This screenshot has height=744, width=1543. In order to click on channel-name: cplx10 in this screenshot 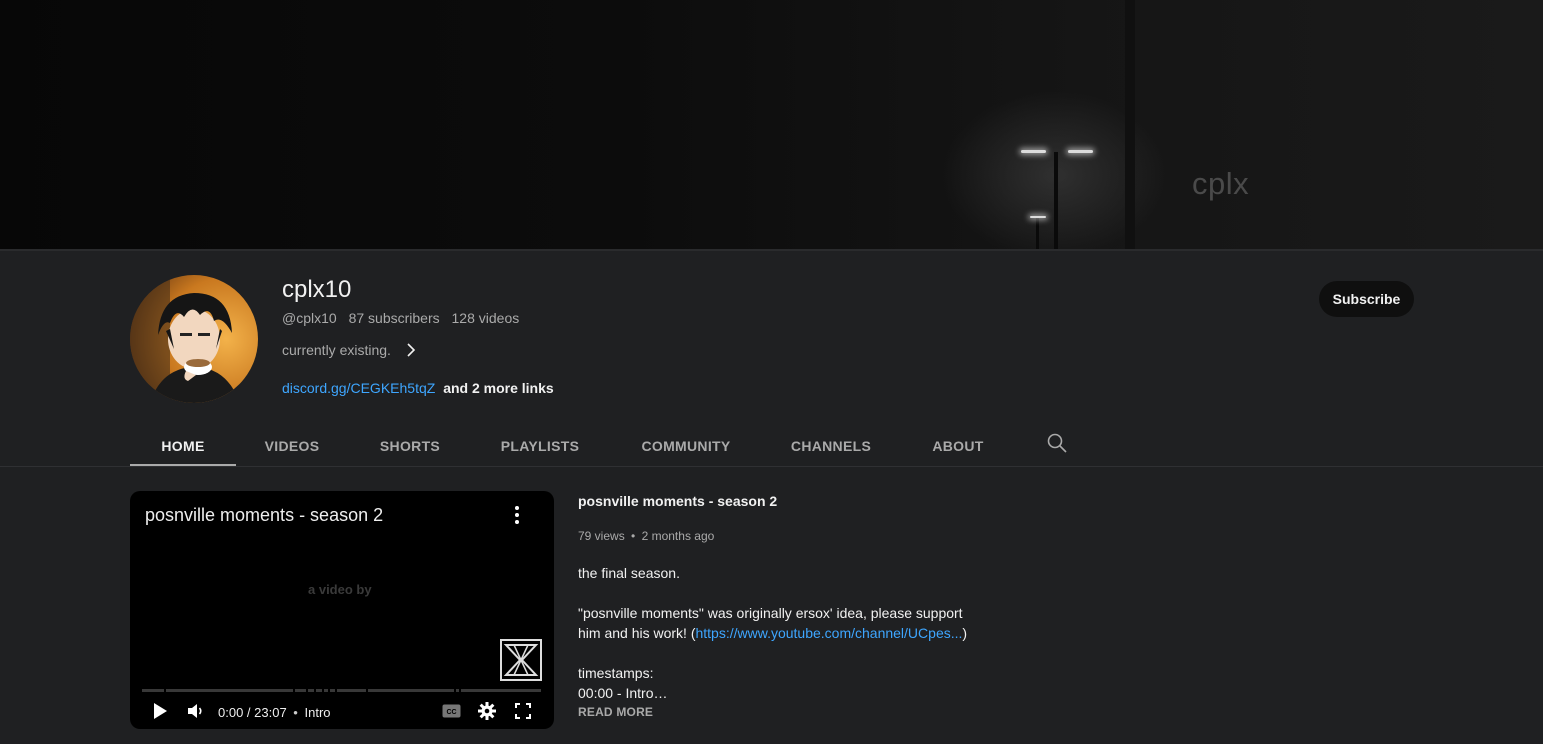, I will do `click(317, 289)`.